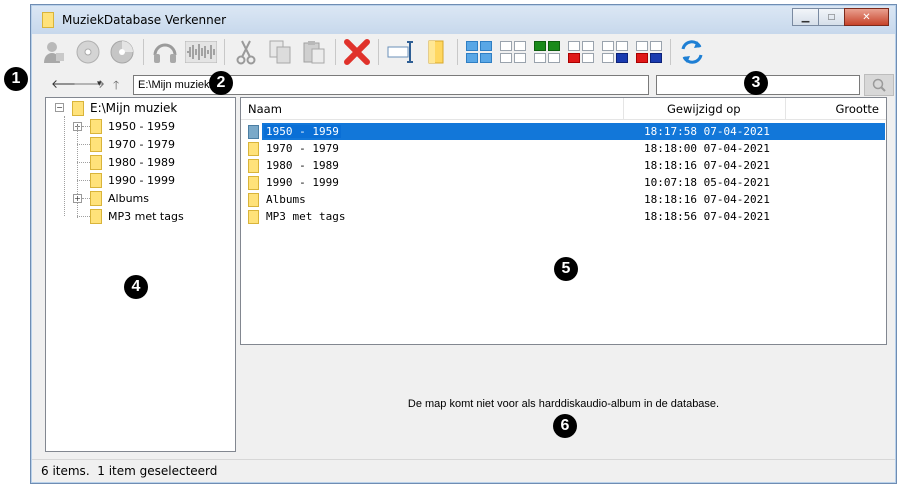  What do you see at coordinates (401, 52) in the screenshot?
I see `rename-icon` at bounding box center [401, 52].